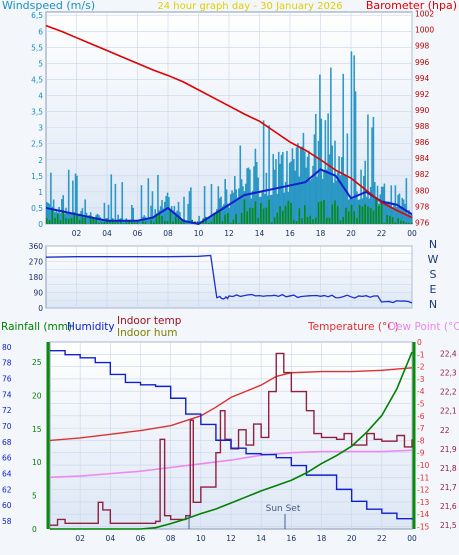 The height and width of the screenshot is (555, 459). I want to click on indoor-tick-label: 21,9, so click(448, 449).